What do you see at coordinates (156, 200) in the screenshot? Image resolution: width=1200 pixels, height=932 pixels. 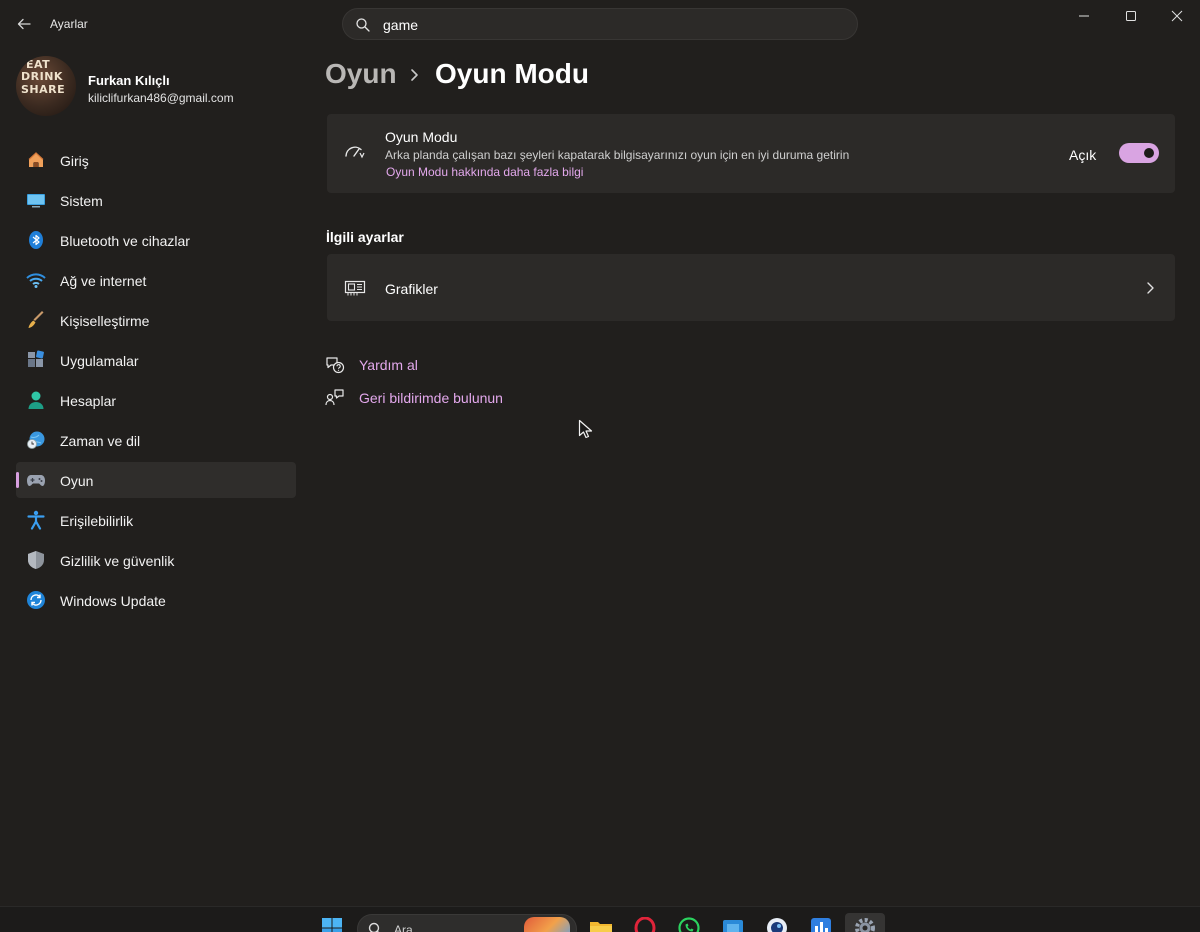 I see `sidebar-item-sistem: Sistem` at bounding box center [156, 200].